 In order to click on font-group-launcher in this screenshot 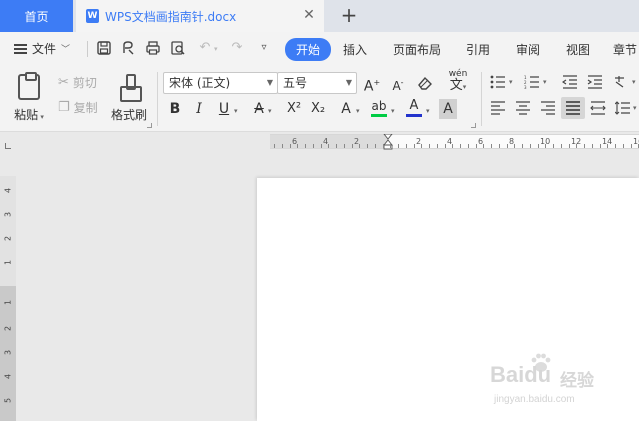, I will do `click(473, 125)`.